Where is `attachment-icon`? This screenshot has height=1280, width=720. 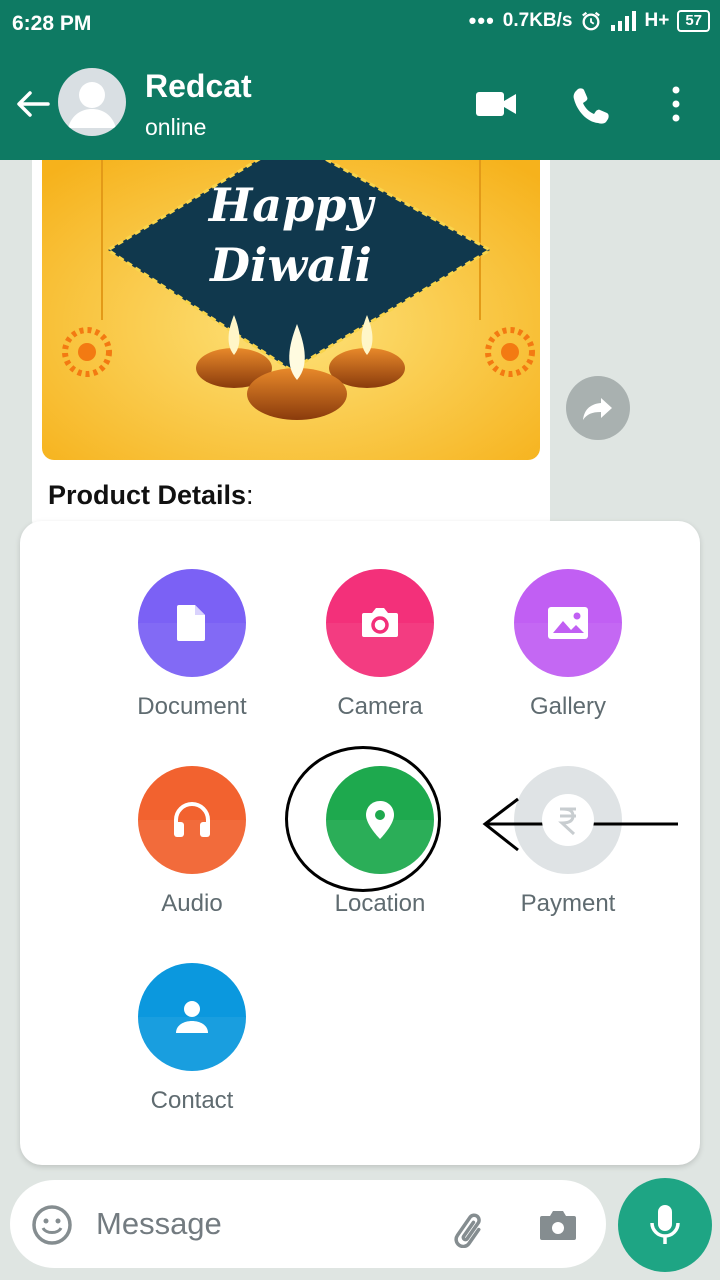 attachment-icon is located at coordinates (470, 1226).